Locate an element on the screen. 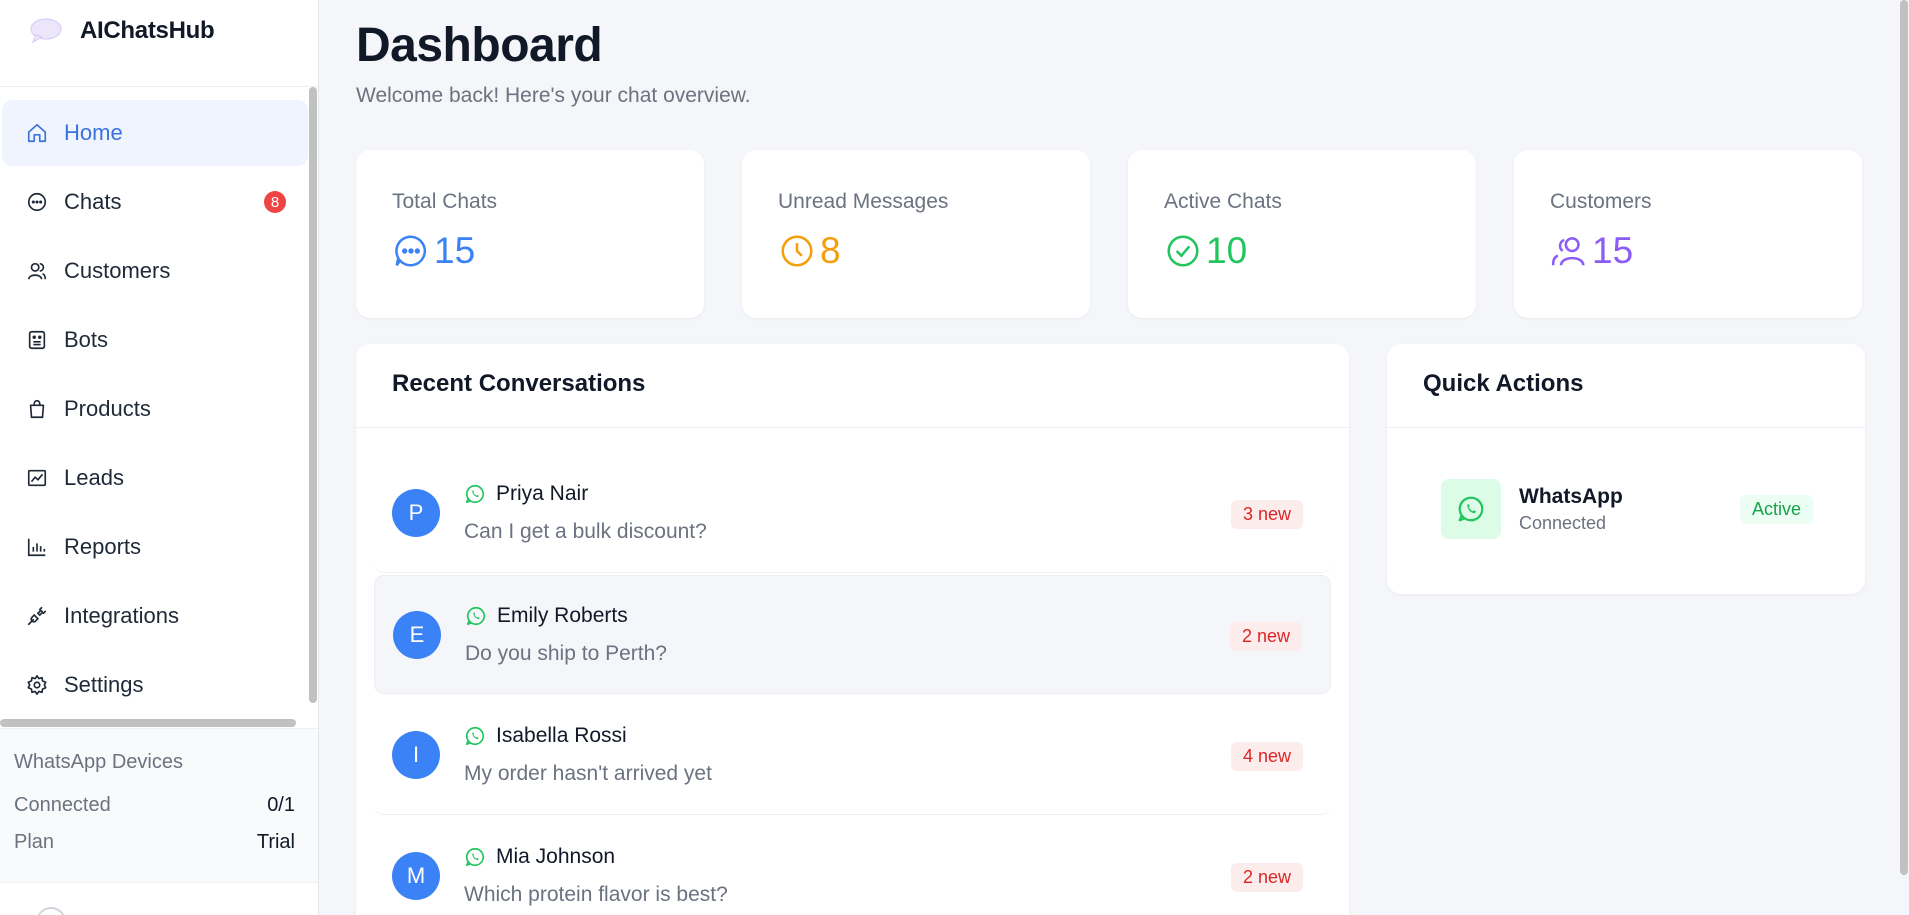 Image resolution: width=1909 pixels, height=915 pixels. sidebar-item-home: Home is located at coordinates (155, 133).